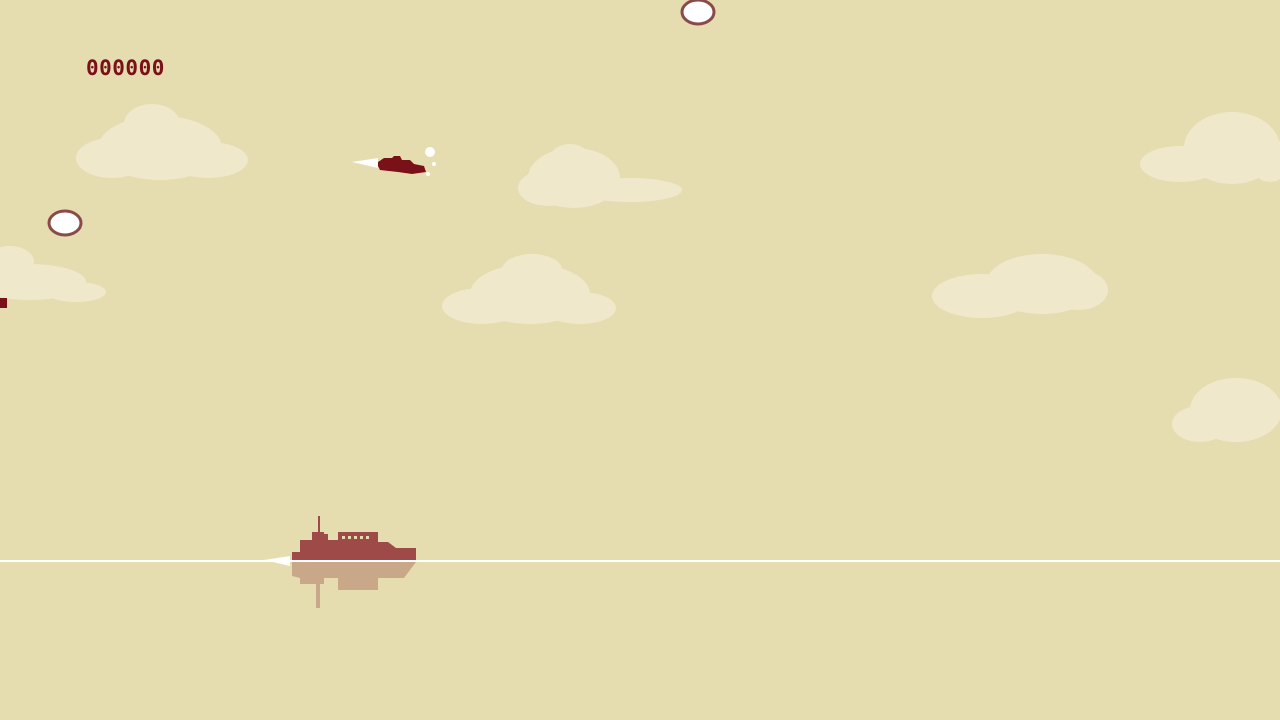 The width and height of the screenshot is (1280, 720). What do you see at coordinates (65, 223) in the screenshot?
I see `enemy-orb-left` at bounding box center [65, 223].